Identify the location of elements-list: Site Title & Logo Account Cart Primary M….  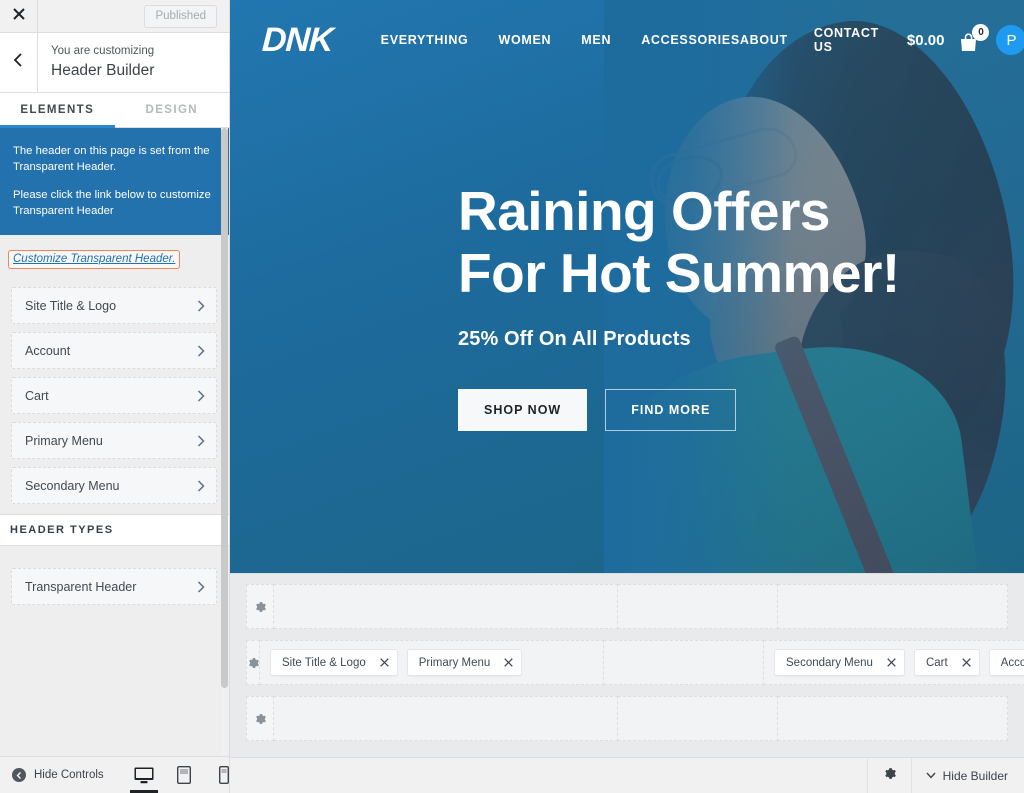
(114, 391).